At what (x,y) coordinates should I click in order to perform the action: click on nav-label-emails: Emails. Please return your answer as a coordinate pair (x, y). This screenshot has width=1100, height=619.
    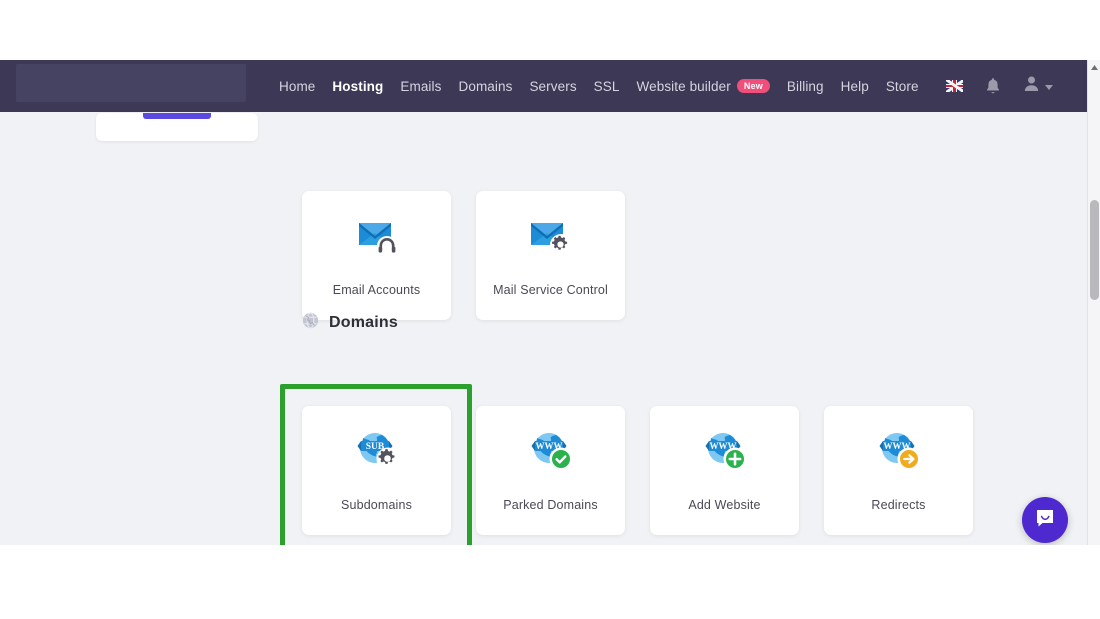
    Looking at the image, I should click on (421, 86).